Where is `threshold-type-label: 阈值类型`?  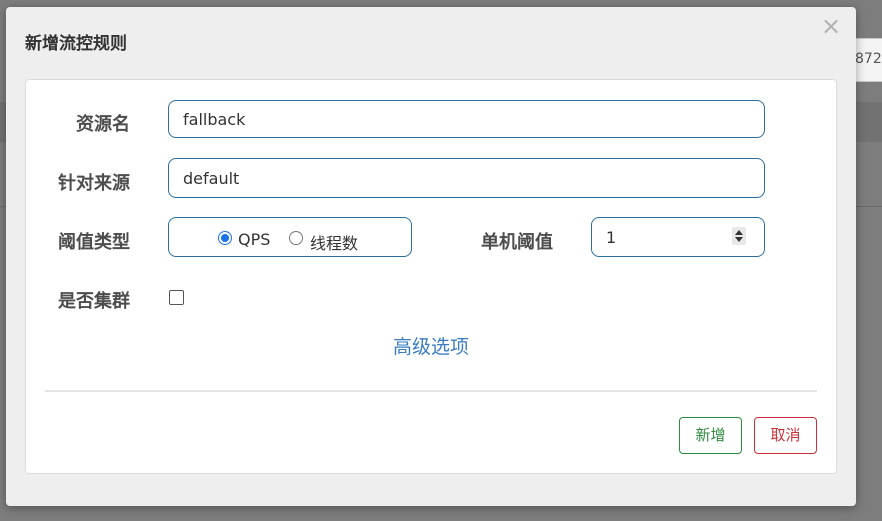 threshold-type-label: 阈值类型 is located at coordinates (94, 242).